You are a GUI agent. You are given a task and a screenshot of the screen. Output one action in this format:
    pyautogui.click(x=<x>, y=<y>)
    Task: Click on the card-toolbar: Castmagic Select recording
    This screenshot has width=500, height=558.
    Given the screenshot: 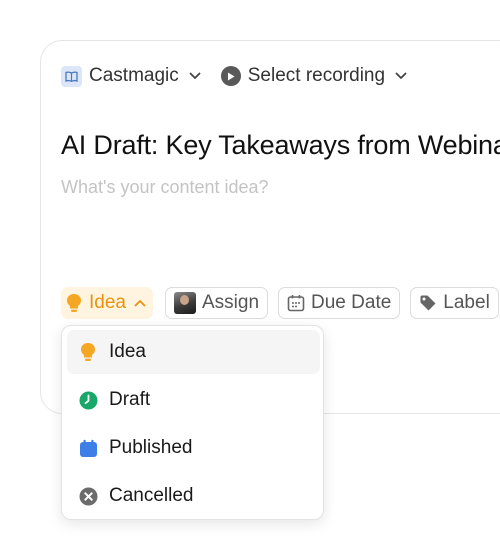 What is the action you would take?
    pyautogui.click(x=234, y=76)
    